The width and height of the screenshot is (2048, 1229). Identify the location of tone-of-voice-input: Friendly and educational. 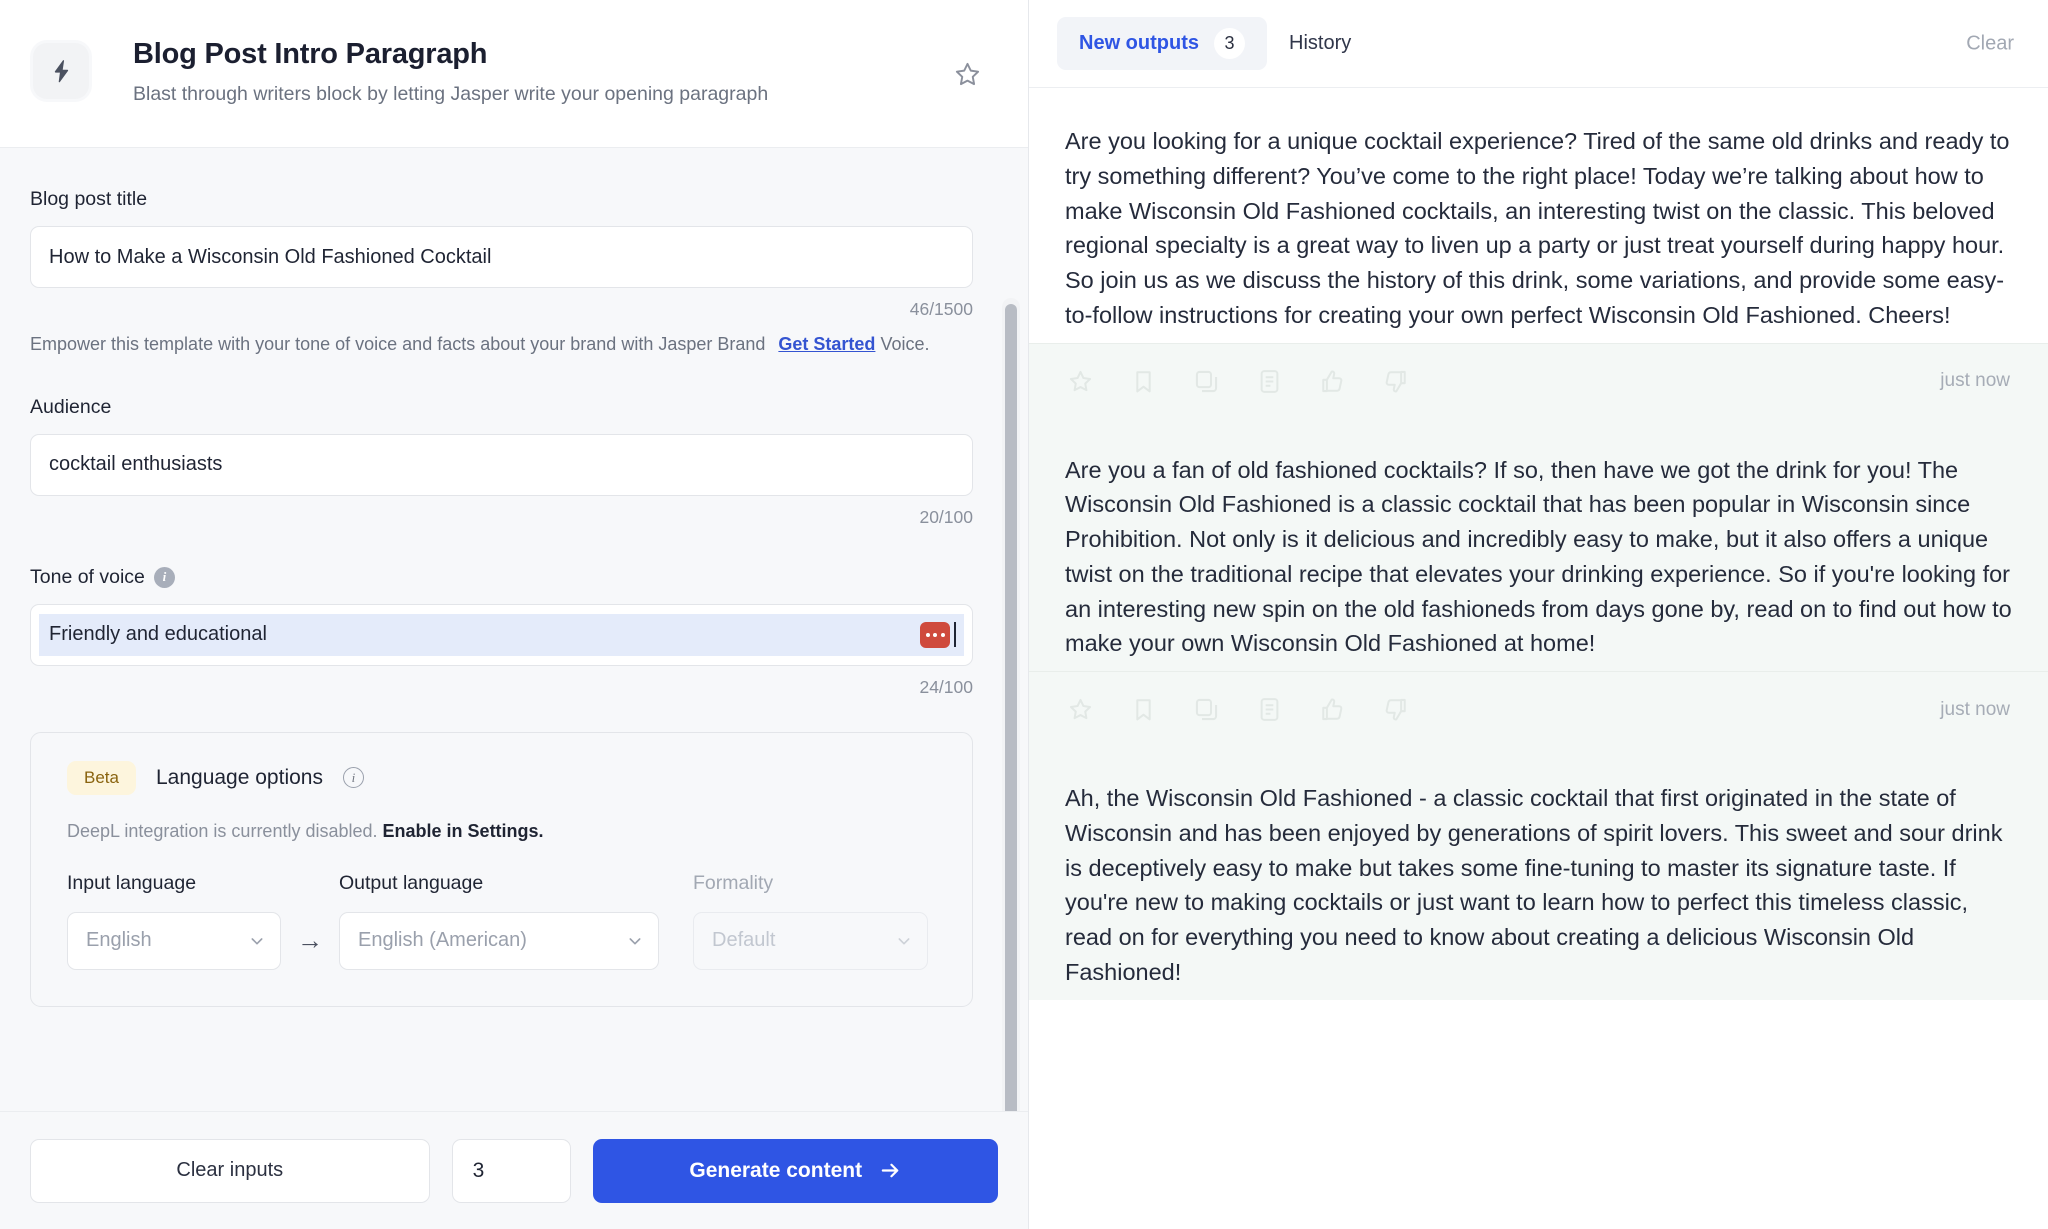
(501, 634).